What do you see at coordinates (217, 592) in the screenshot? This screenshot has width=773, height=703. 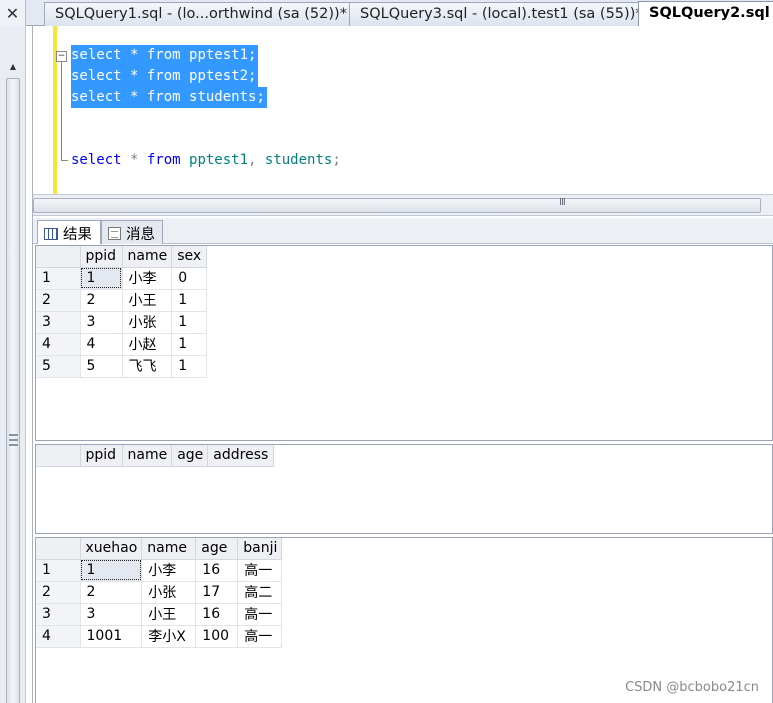 I see `grid-cell: 17` at bounding box center [217, 592].